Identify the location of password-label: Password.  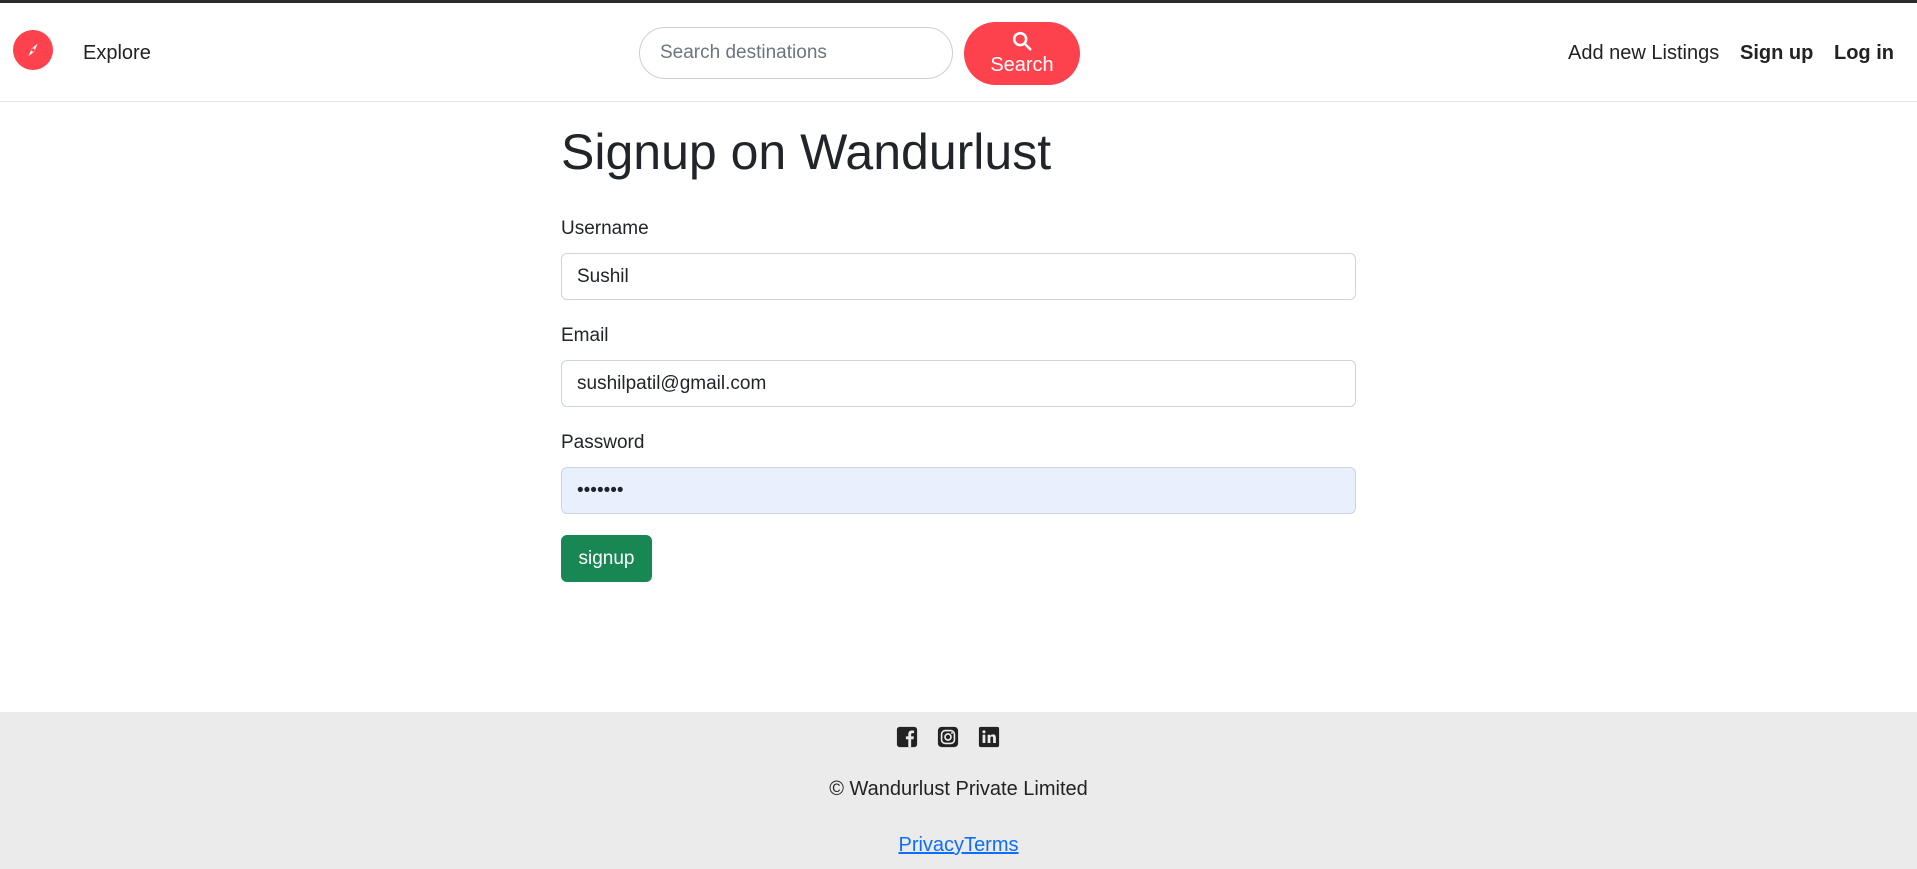
(603, 442).